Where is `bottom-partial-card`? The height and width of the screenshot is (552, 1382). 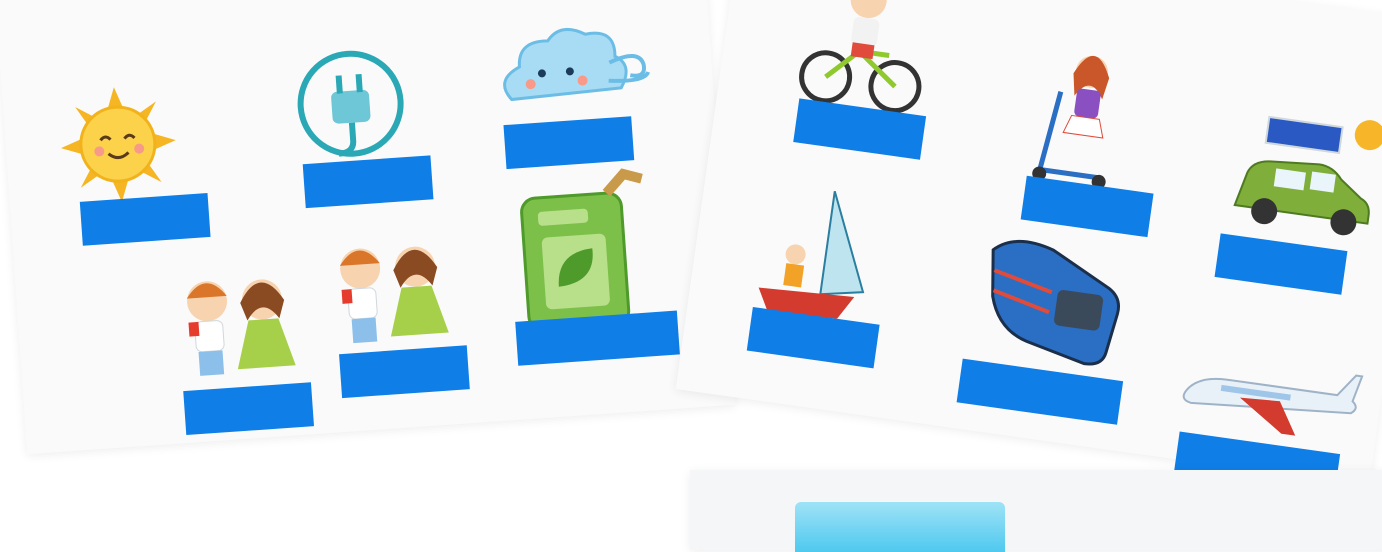
bottom-partial-card is located at coordinates (1036, 511).